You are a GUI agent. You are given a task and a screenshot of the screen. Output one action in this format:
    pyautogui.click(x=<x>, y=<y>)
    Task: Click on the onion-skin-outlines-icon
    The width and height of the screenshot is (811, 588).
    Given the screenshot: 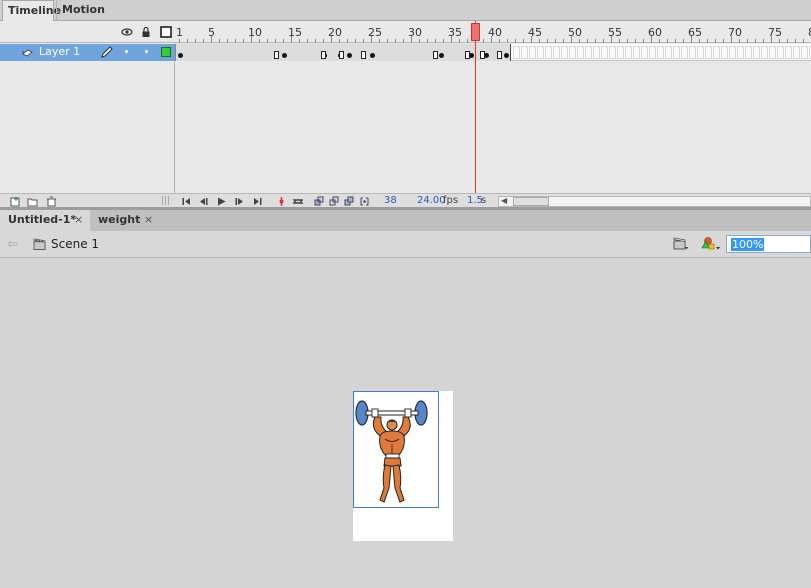 What is the action you would take?
    pyautogui.click(x=334, y=201)
    